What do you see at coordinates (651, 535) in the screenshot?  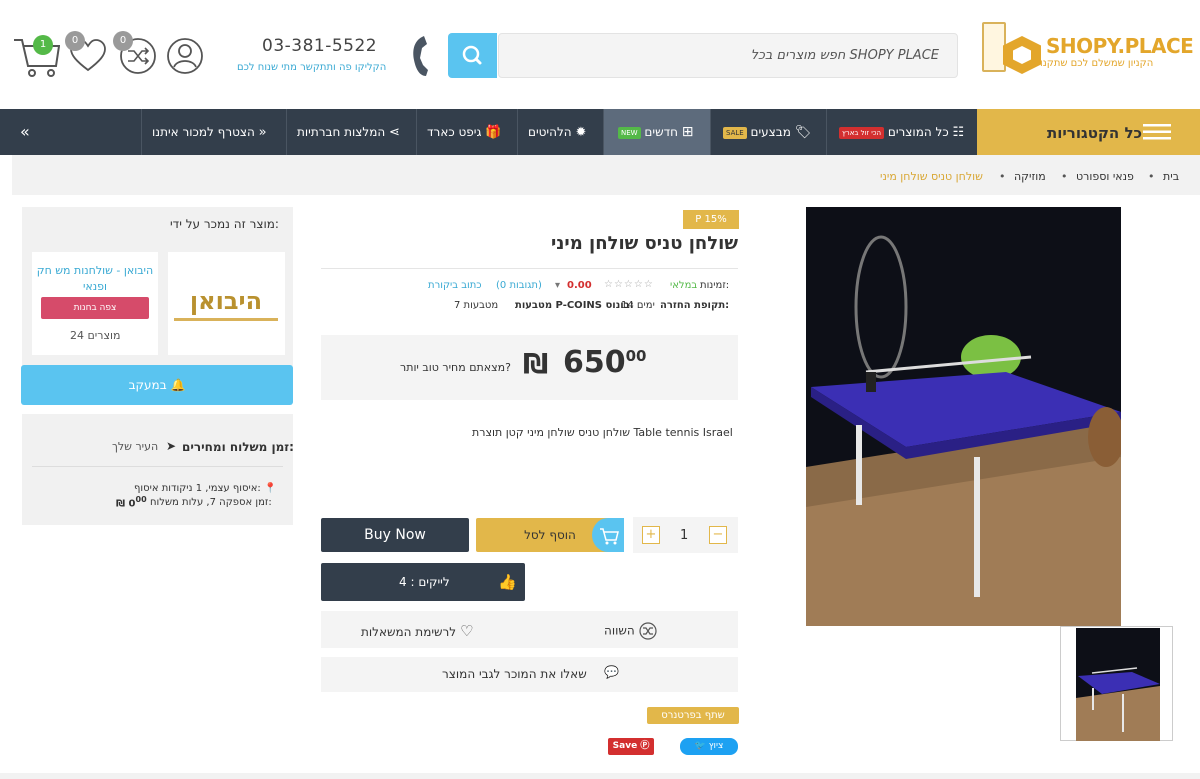 I see `quantity-increase-button: +` at bounding box center [651, 535].